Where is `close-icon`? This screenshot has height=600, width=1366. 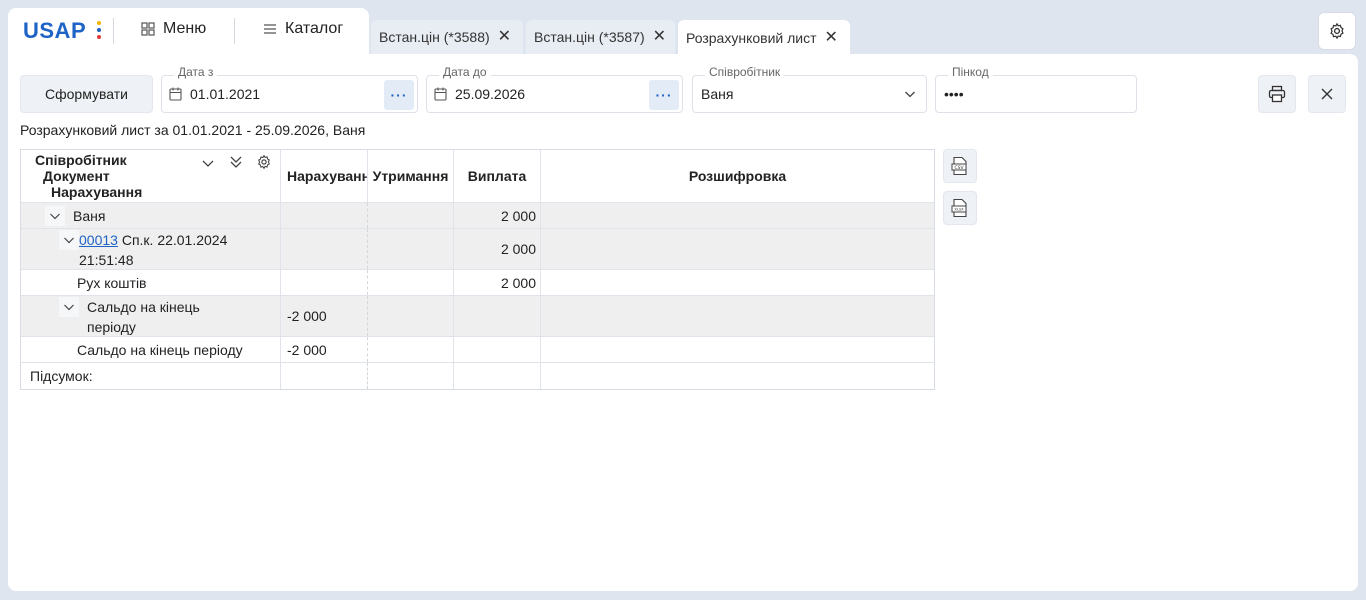 close-icon is located at coordinates (1327, 94).